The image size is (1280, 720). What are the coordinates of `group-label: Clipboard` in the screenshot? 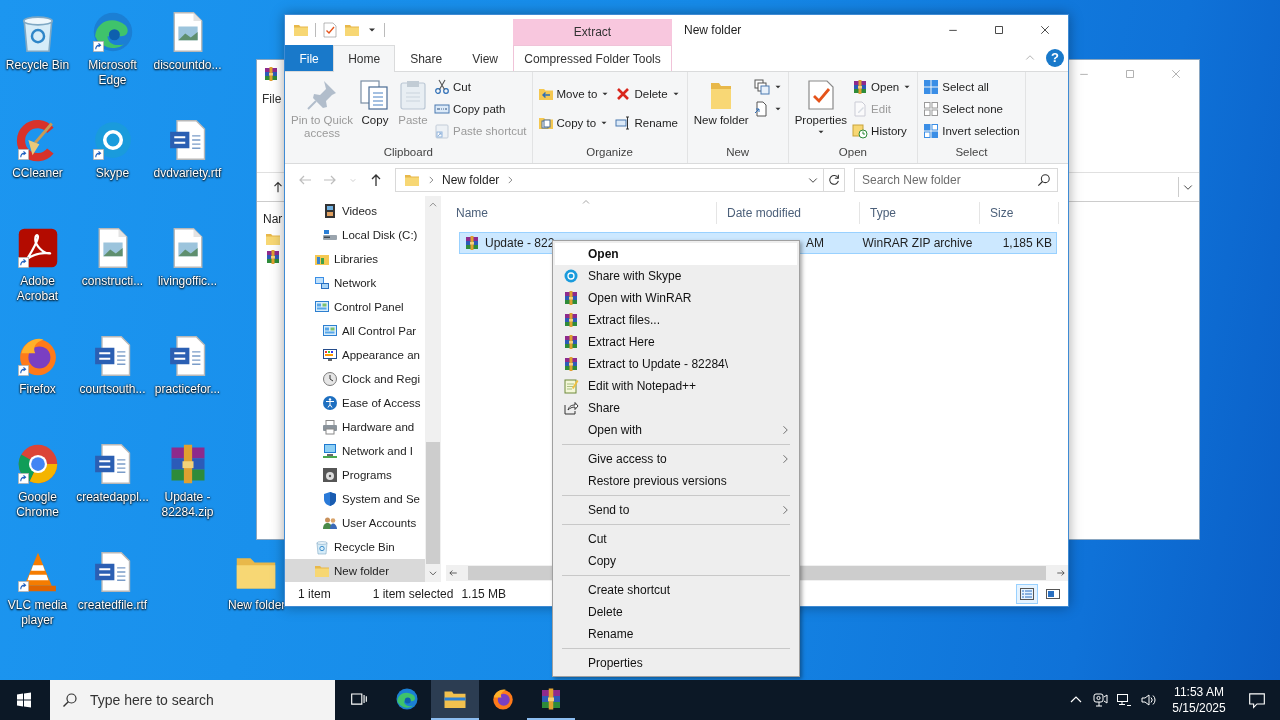 It's located at (408, 152).